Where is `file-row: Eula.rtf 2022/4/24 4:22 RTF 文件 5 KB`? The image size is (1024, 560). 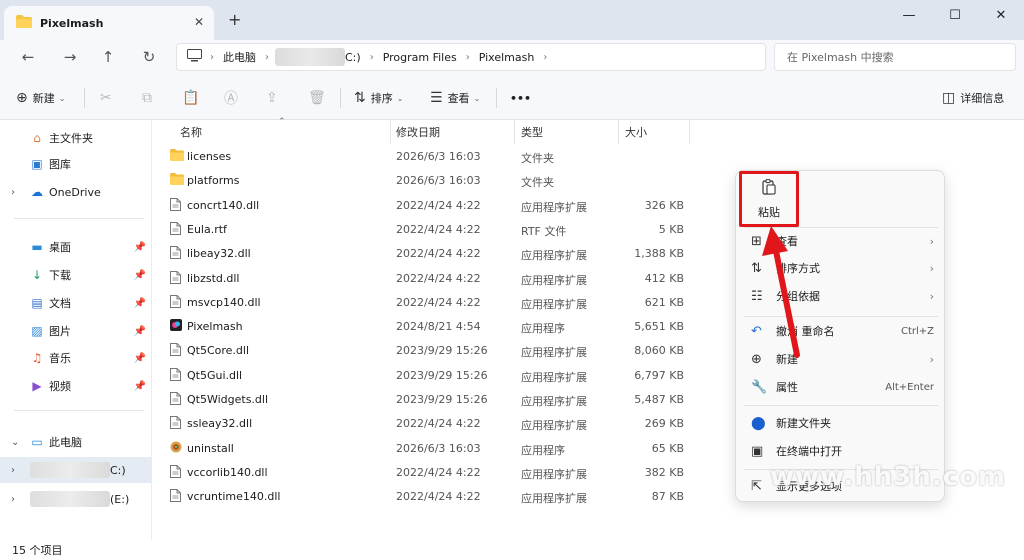 file-row: Eula.rtf 2022/4/24 4:22 RTF 文件 5 KB is located at coordinates (432, 230).